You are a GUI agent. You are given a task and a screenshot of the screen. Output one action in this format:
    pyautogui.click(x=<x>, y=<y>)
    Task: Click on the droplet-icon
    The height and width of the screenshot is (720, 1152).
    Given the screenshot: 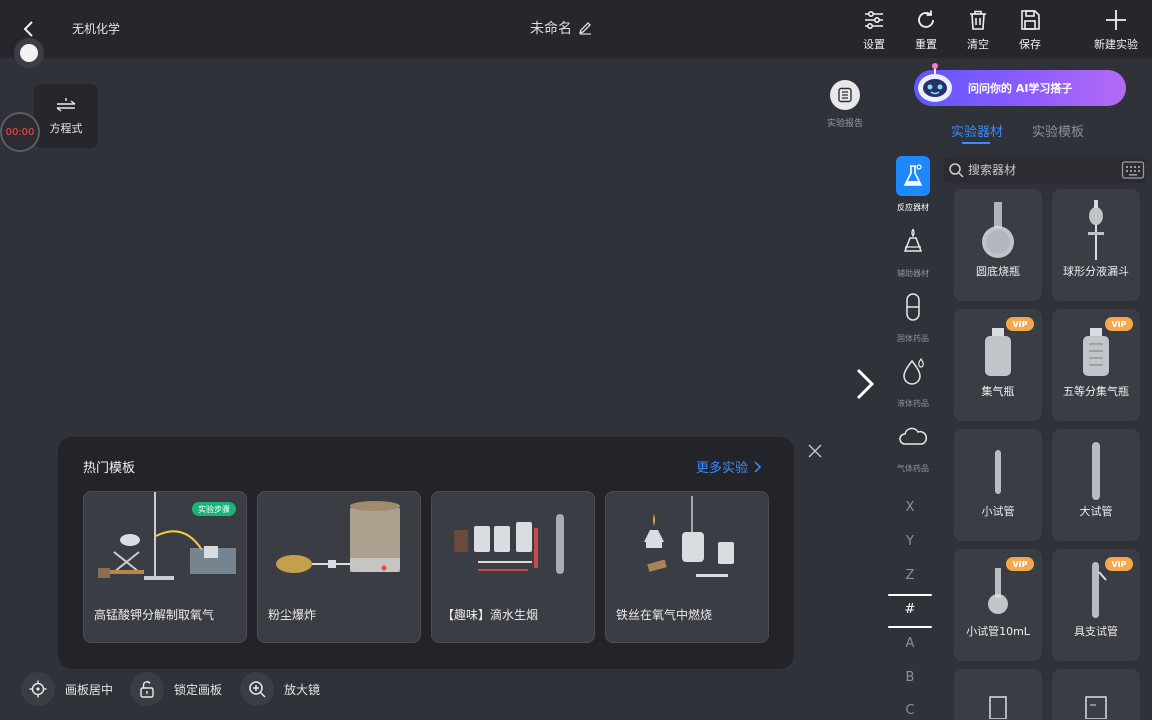 What is the action you would take?
    pyautogui.click(x=913, y=371)
    